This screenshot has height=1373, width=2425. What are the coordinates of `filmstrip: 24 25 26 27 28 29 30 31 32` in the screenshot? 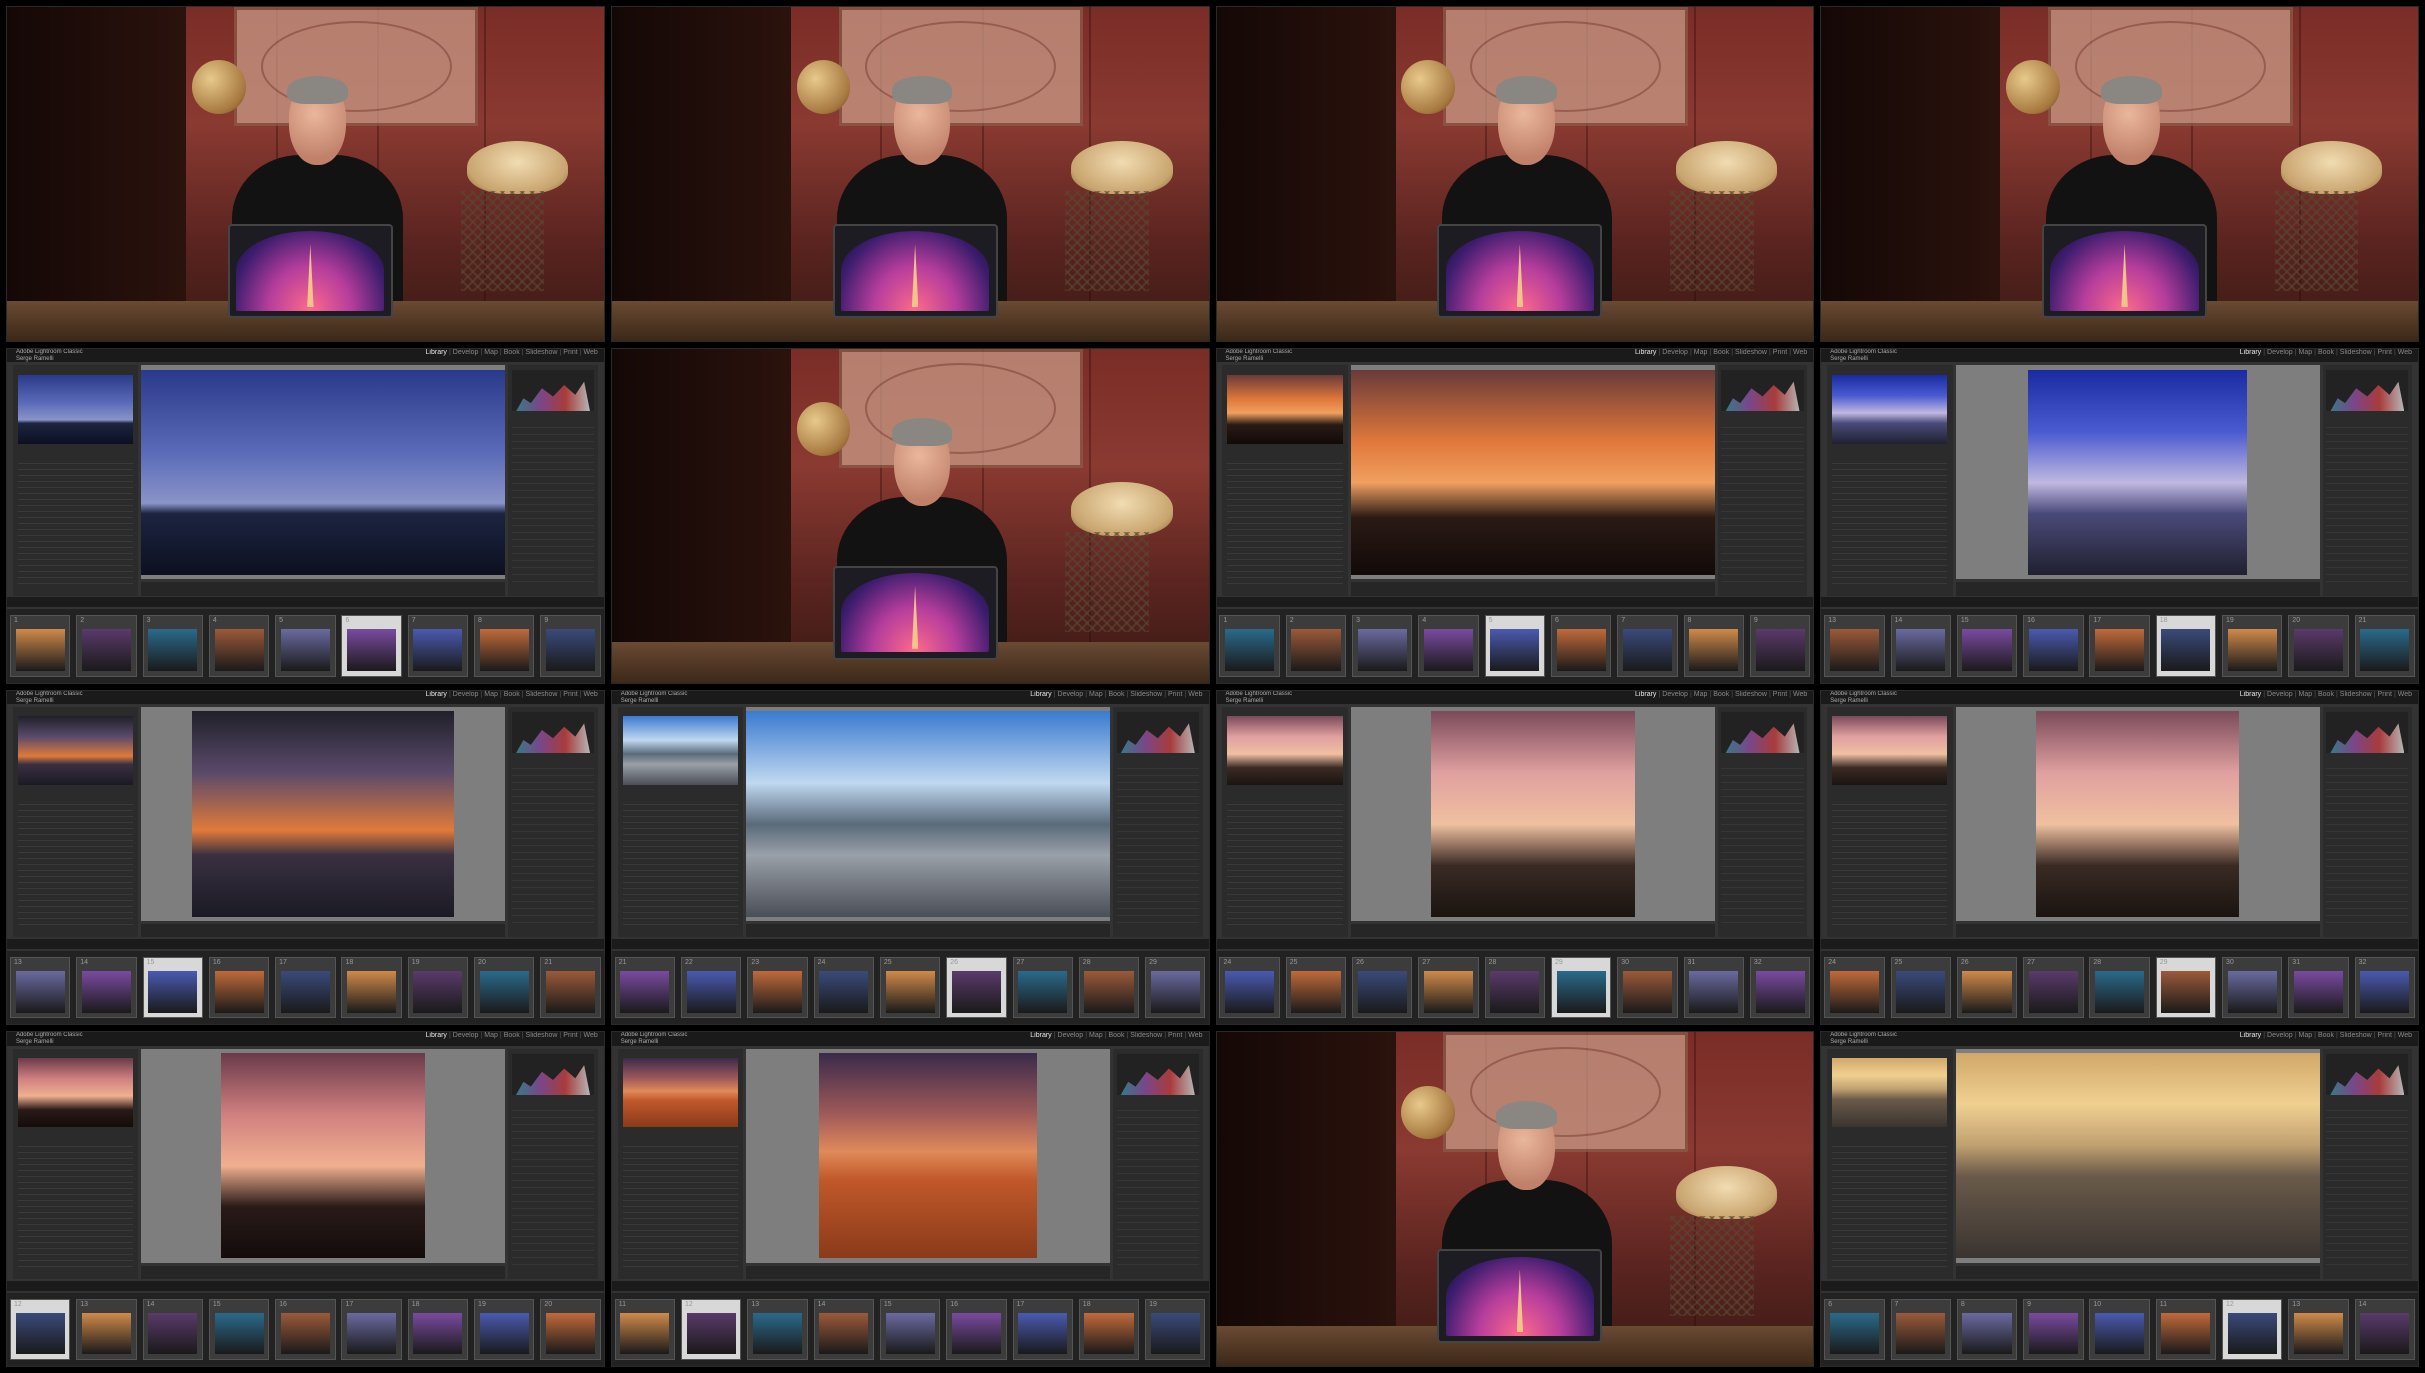 It's located at (1515, 987).